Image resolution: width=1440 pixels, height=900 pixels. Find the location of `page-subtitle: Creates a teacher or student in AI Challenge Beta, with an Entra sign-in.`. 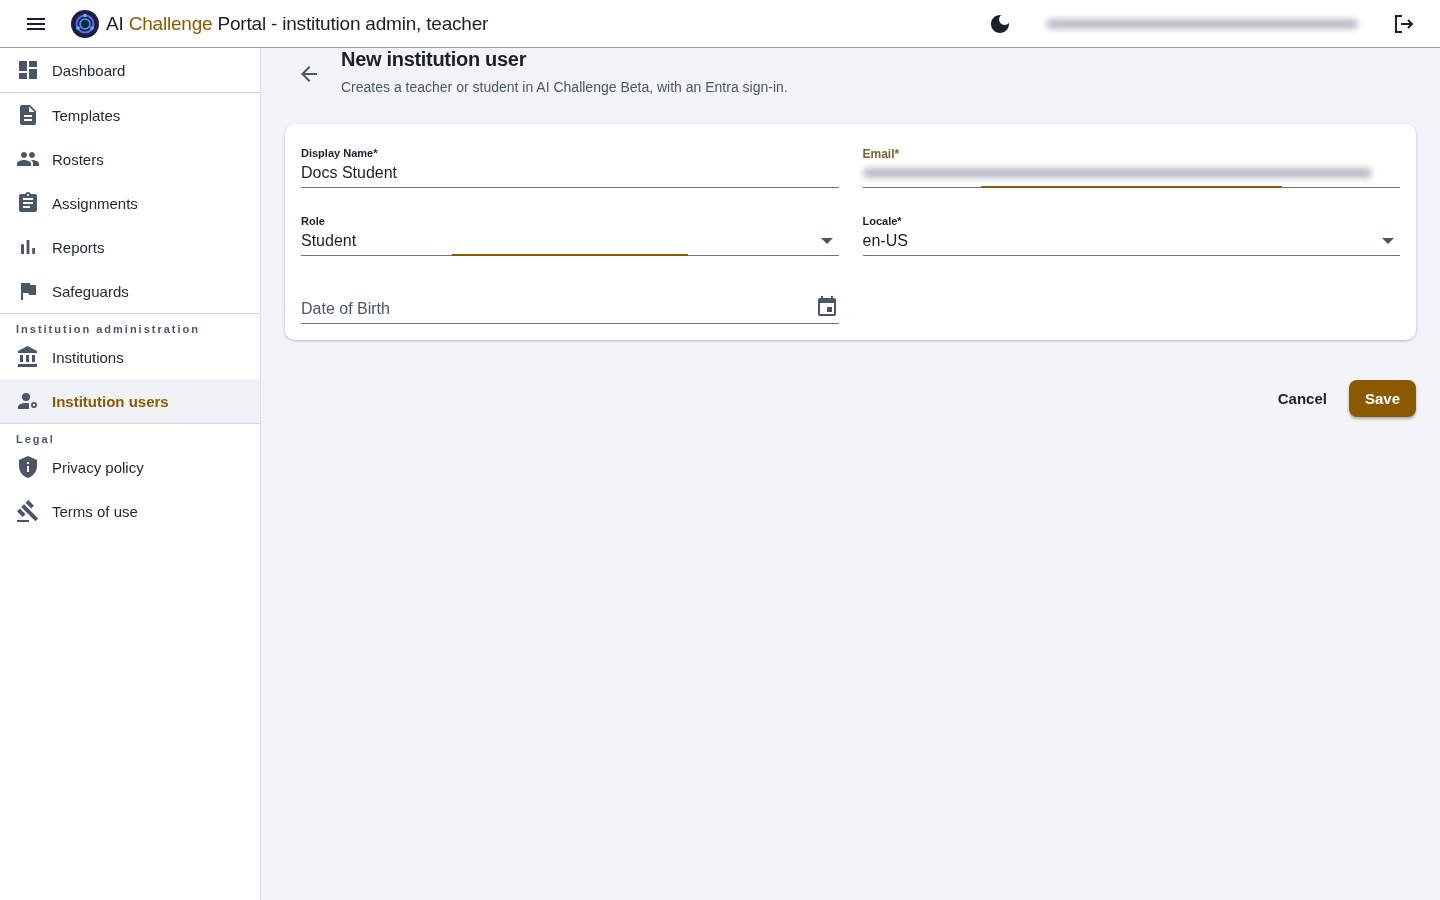

page-subtitle: Creates a teacher or student in AI Challenge Beta, with an Entra sign-in. is located at coordinates (564, 87).